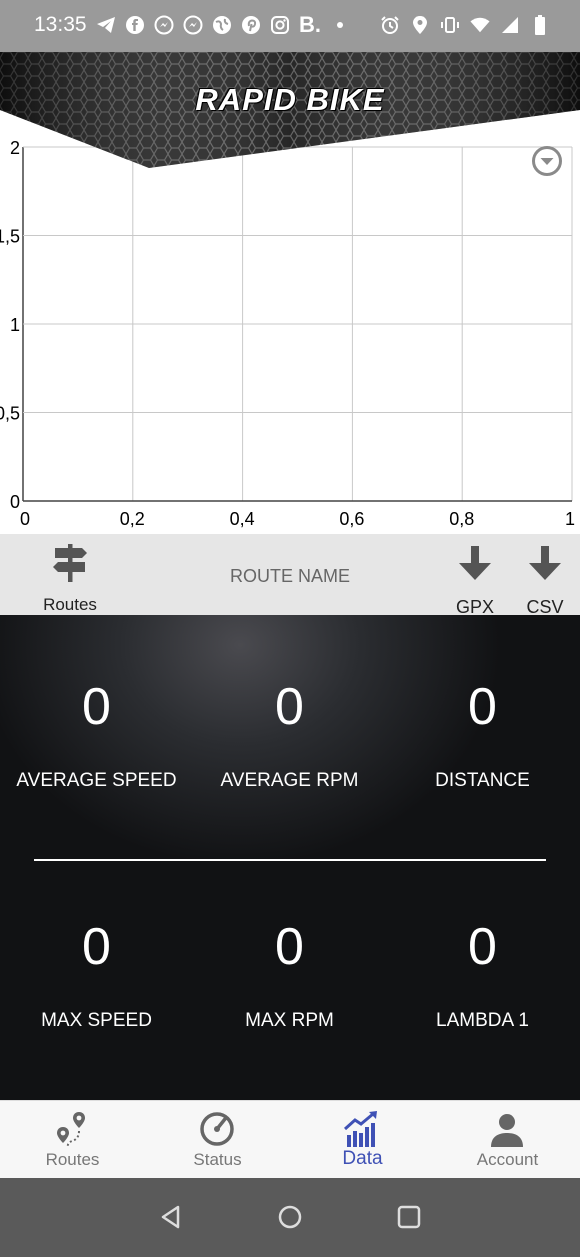 The image size is (580, 1257). Describe the element at coordinates (465, 25) in the screenshot. I see `system-status-icons` at that location.